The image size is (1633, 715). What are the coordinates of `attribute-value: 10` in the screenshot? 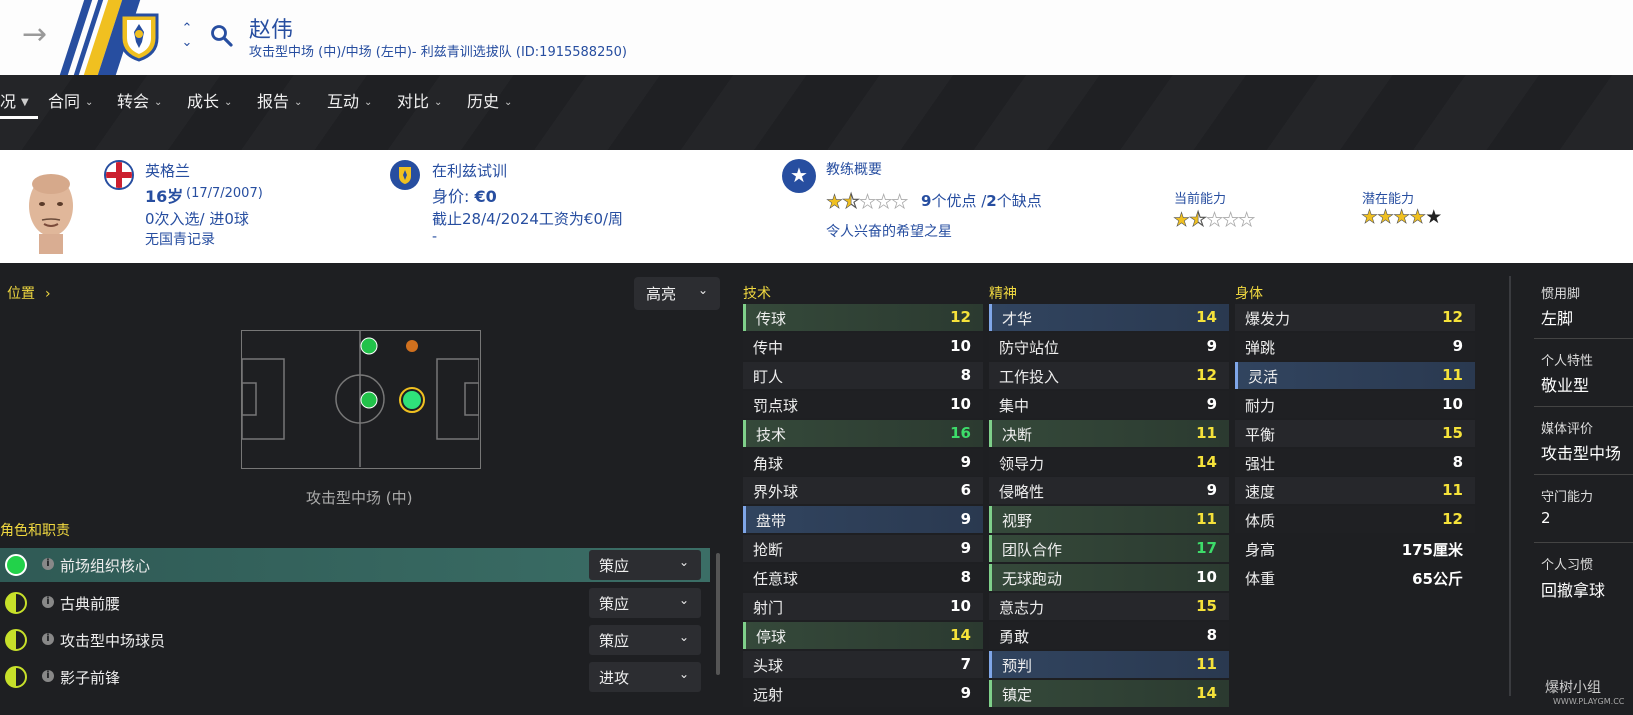 It's located at (960, 606).